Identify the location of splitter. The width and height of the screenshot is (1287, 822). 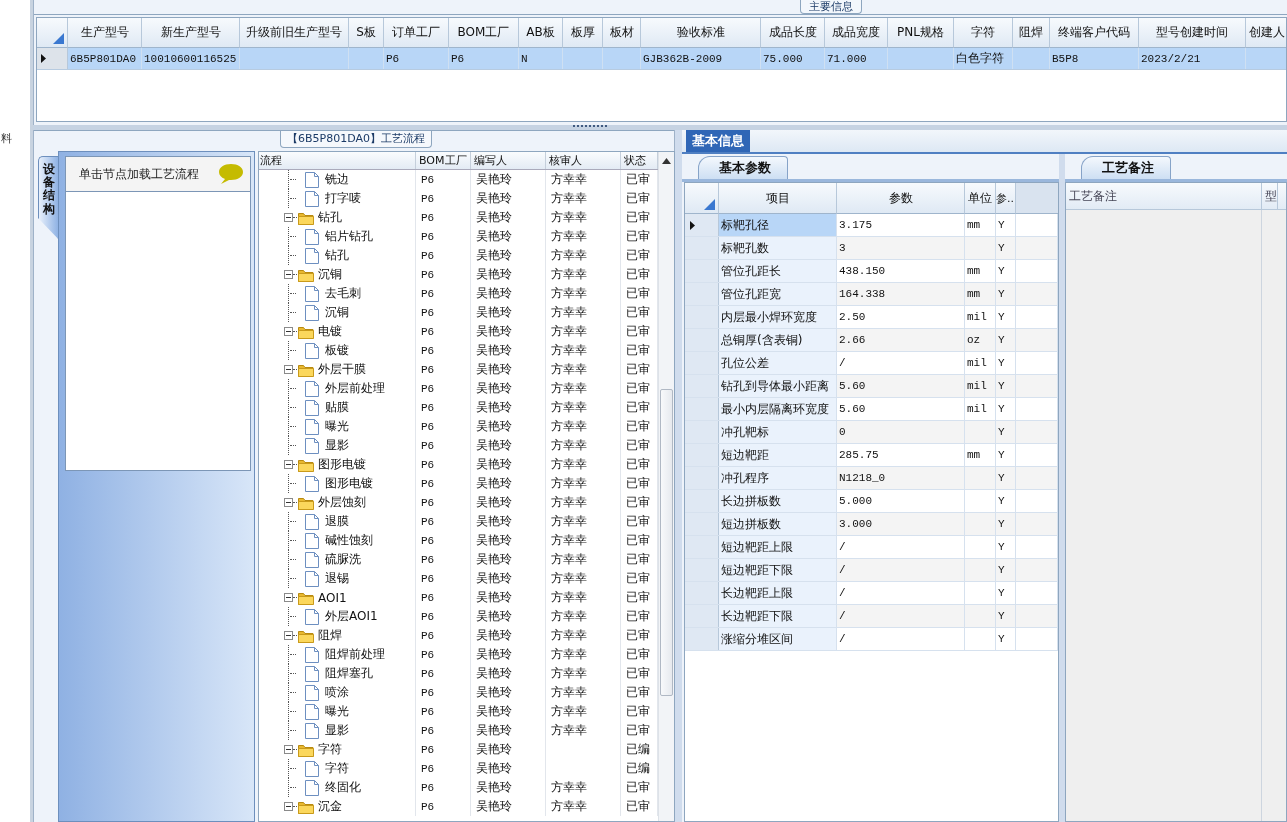
(1062, 488).